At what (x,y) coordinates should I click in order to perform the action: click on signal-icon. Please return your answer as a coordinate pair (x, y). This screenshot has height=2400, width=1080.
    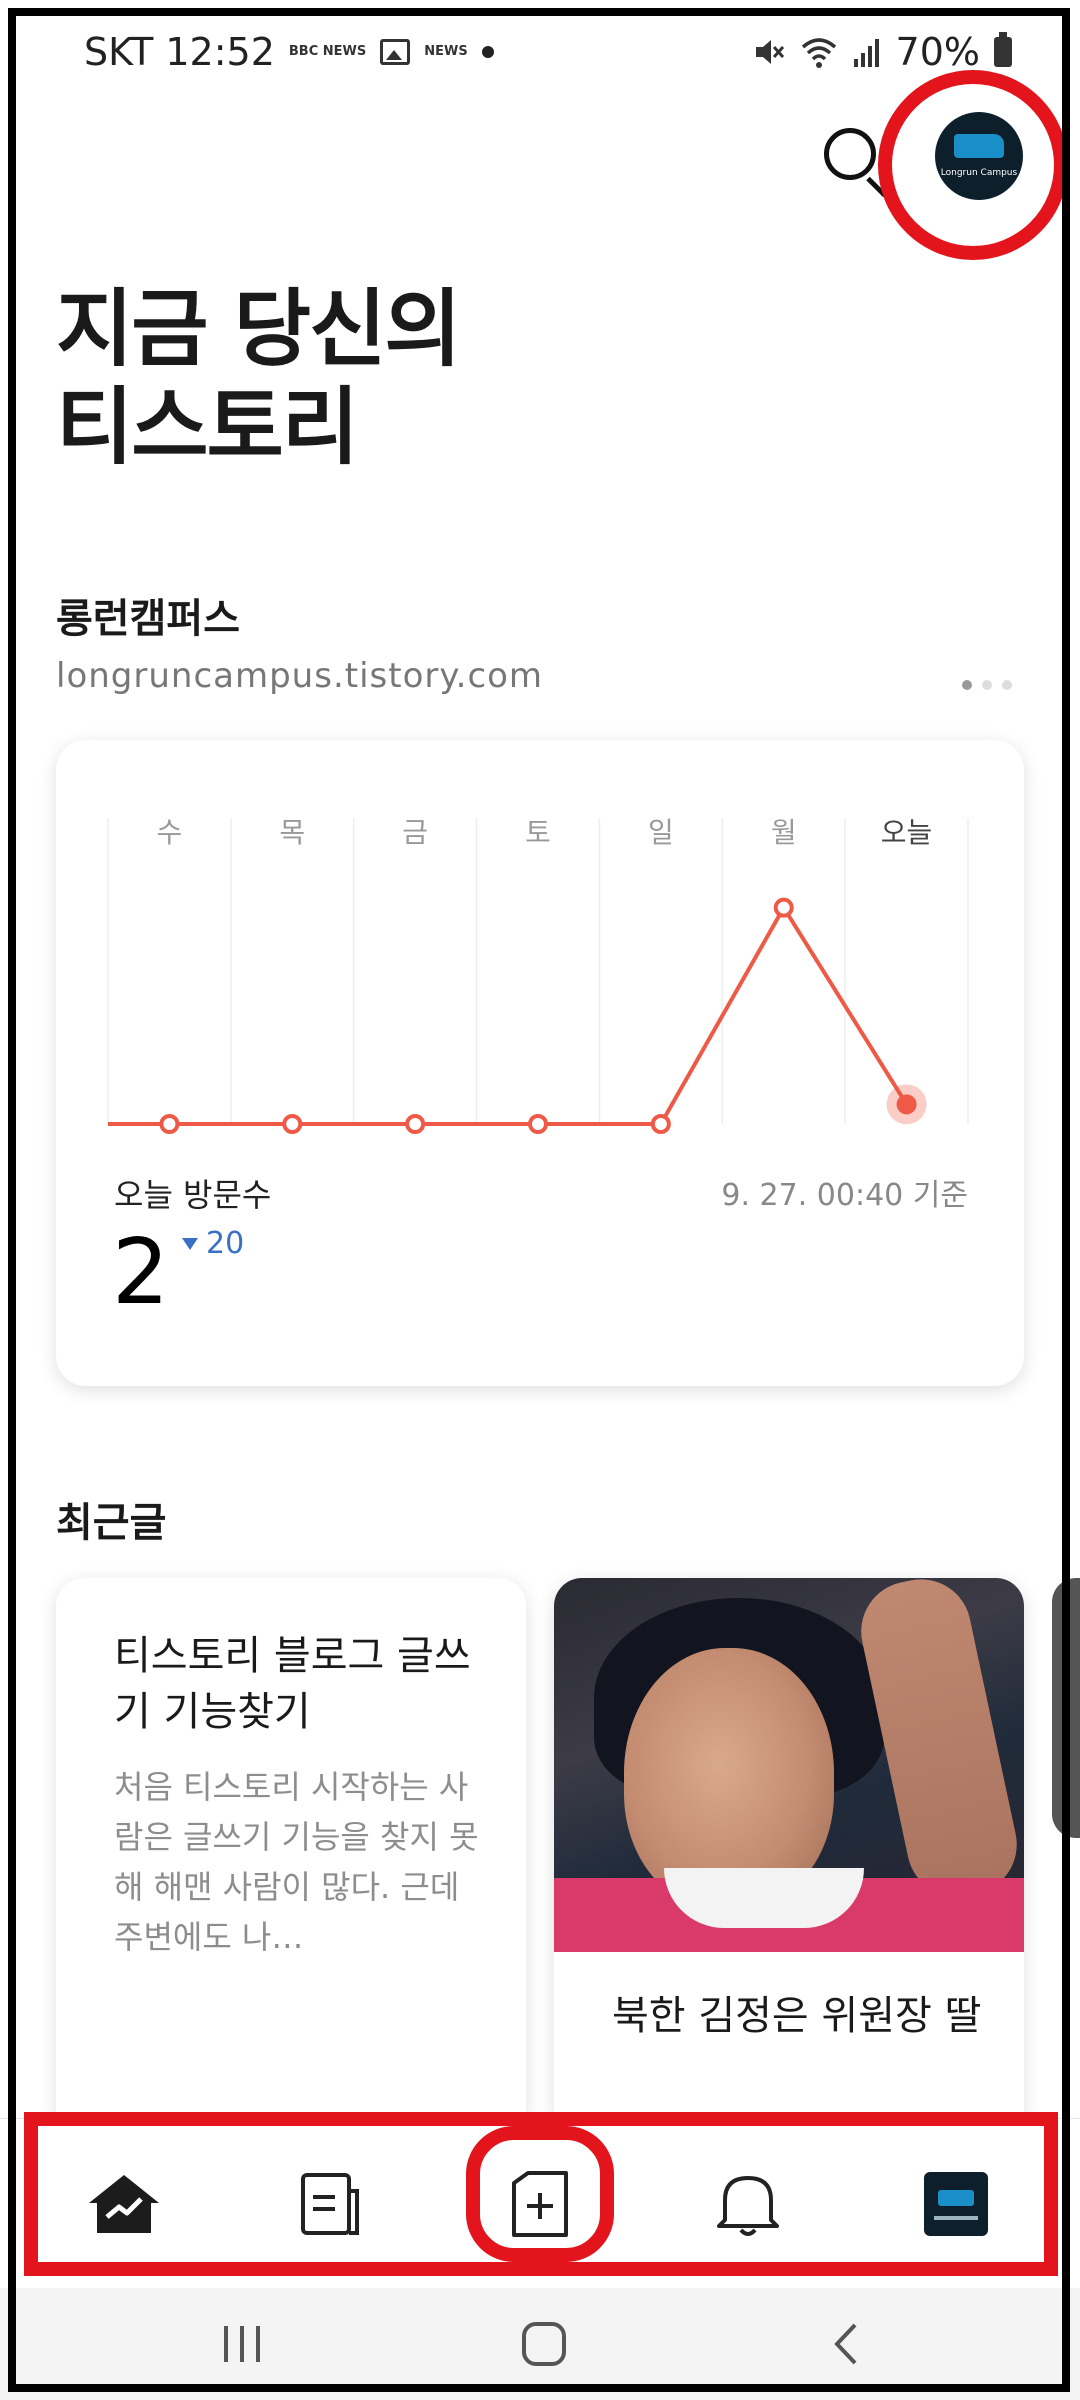
    Looking at the image, I should click on (866, 53).